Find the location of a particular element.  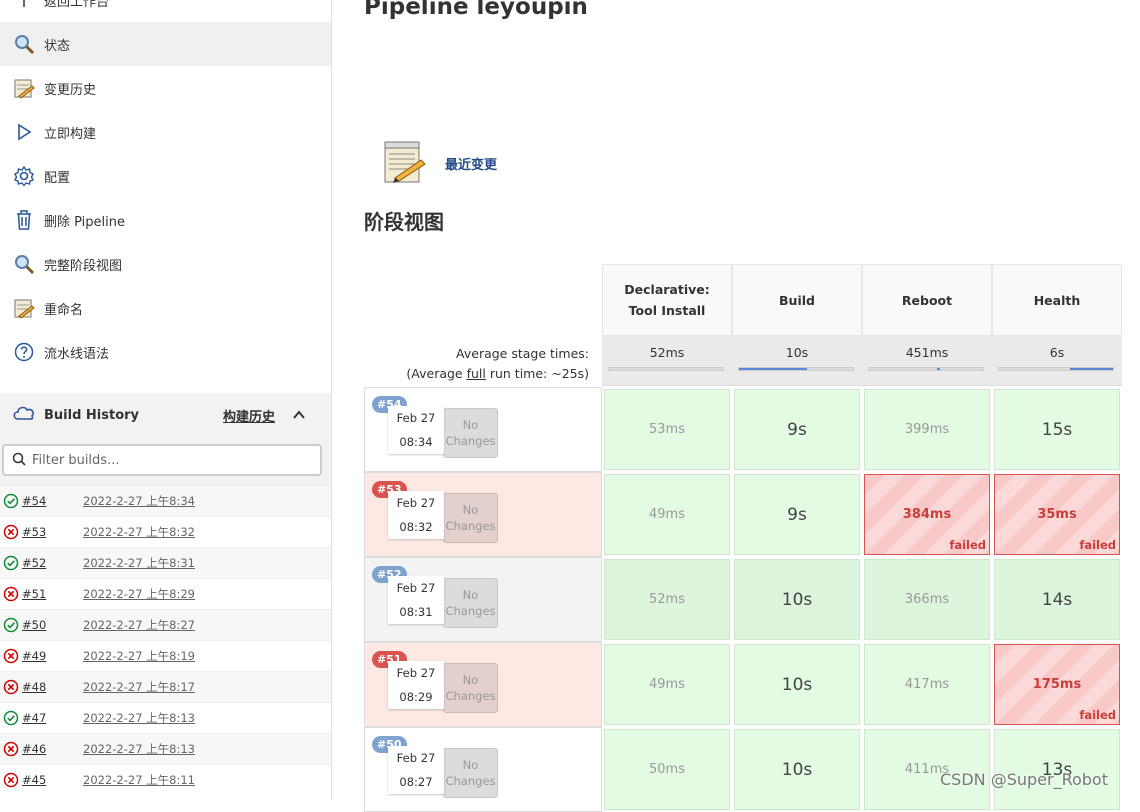

recent-changes-link: 最近变更 is located at coordinates (471, 163).